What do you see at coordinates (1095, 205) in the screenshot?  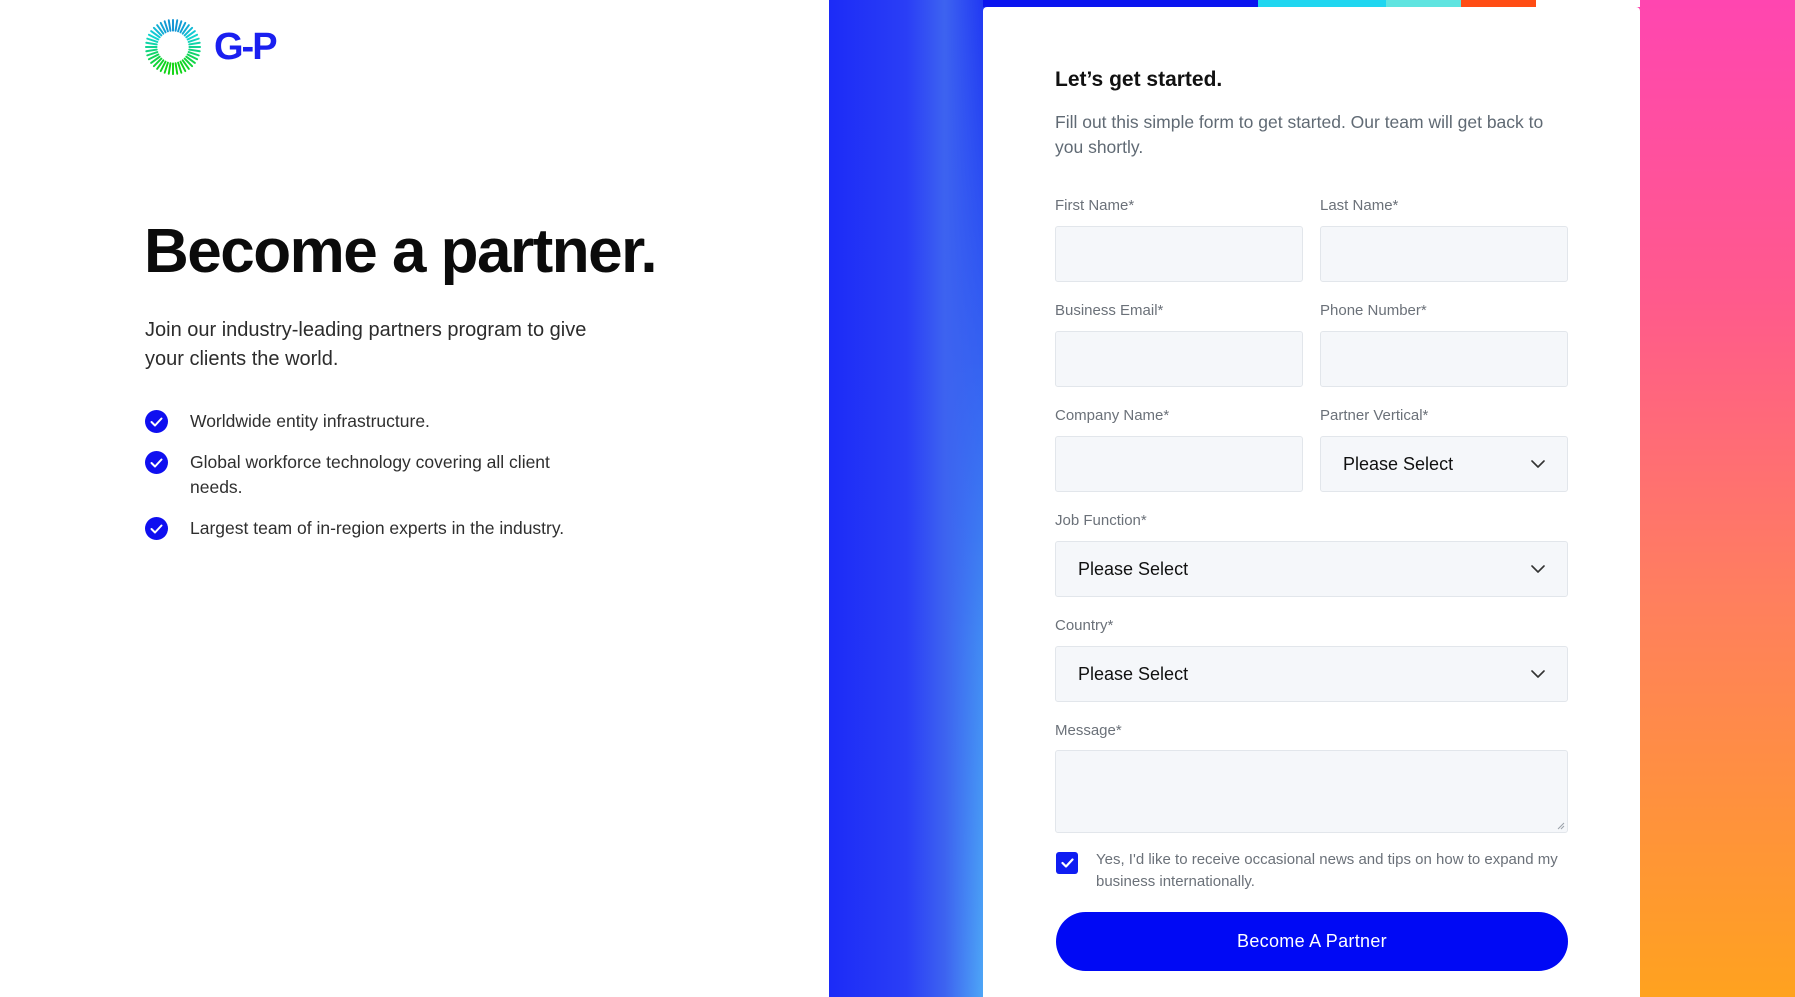 I see `first-name-label: First Name*` at bounding box center [1095, 205].